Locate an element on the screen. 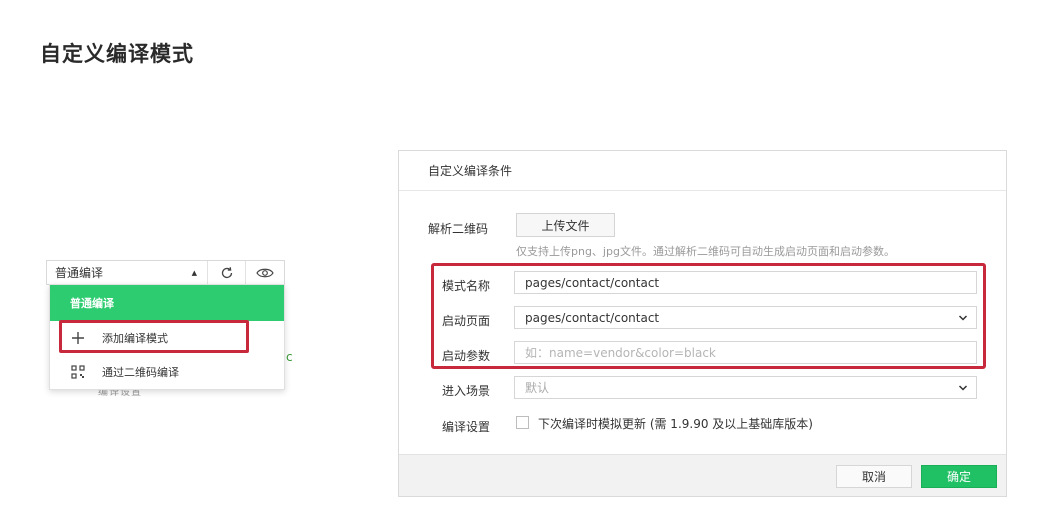 The width and height of the screenshot is (1041, 510). refresh-icon is located at coordinates (226, 272).